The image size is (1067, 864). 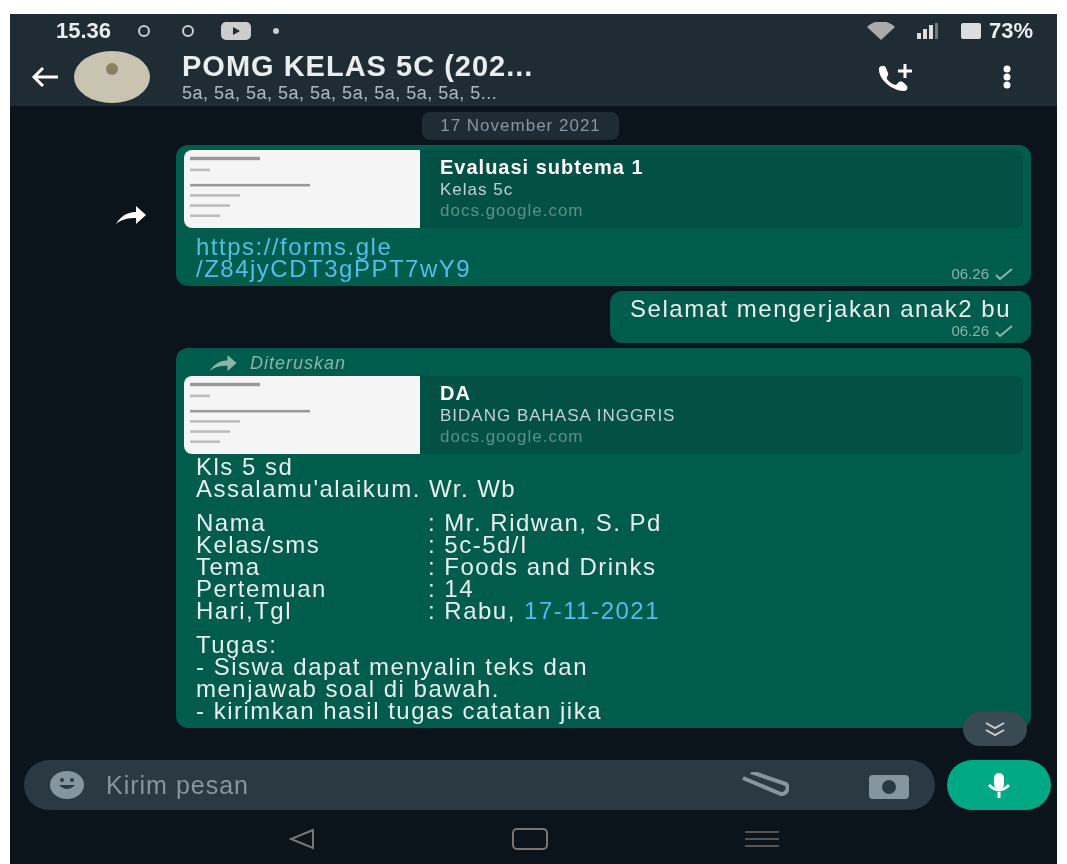 I want to click on message-text: Tugas:, so click(x=237, y=645).